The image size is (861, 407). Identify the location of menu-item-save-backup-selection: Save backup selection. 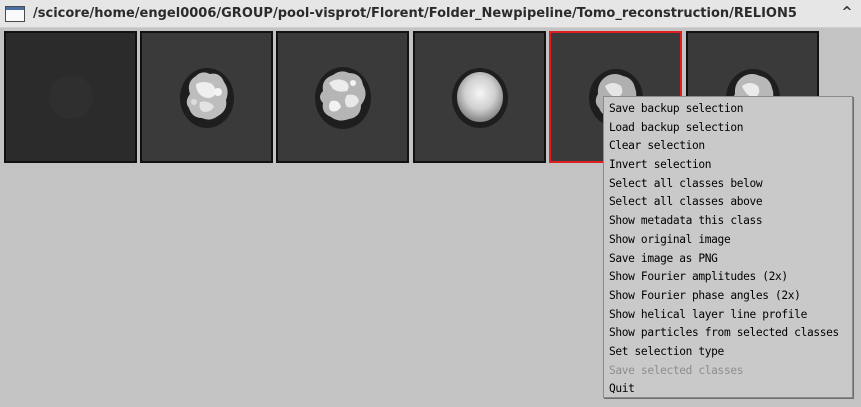
(728, 109).